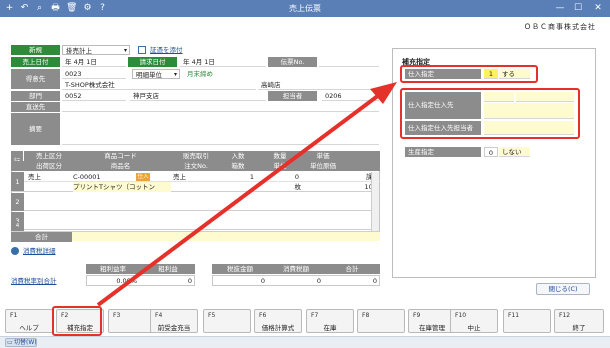 The image size is (610, 348). I want to click on fkey-label: 在庫管理, so click(432, 328).